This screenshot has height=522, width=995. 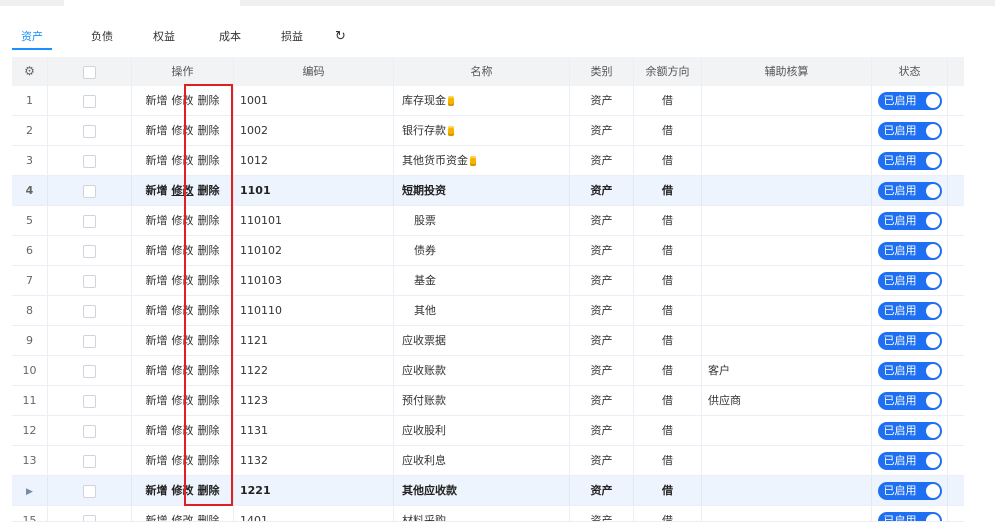 I want to click on table-row: 6 新增 修改 删除 110102 债券 资产借已启用, so click(x=488, y=251).